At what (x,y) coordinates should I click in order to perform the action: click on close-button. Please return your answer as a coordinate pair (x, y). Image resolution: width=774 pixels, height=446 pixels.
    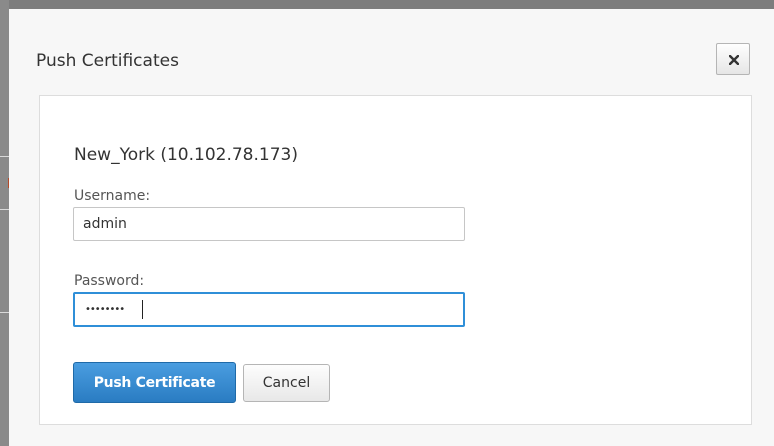
    Looking at the image, I should click on (733, 59).